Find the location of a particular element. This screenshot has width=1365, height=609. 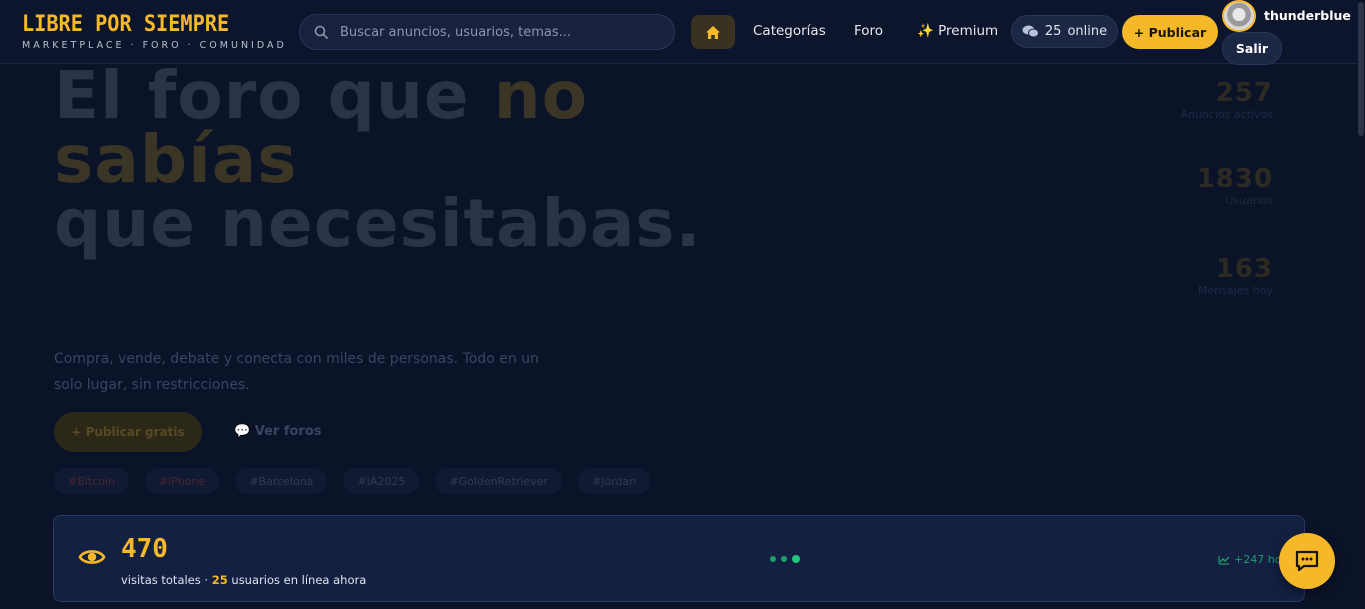

users-online-count: 25 is located at coordinates (219, 580).